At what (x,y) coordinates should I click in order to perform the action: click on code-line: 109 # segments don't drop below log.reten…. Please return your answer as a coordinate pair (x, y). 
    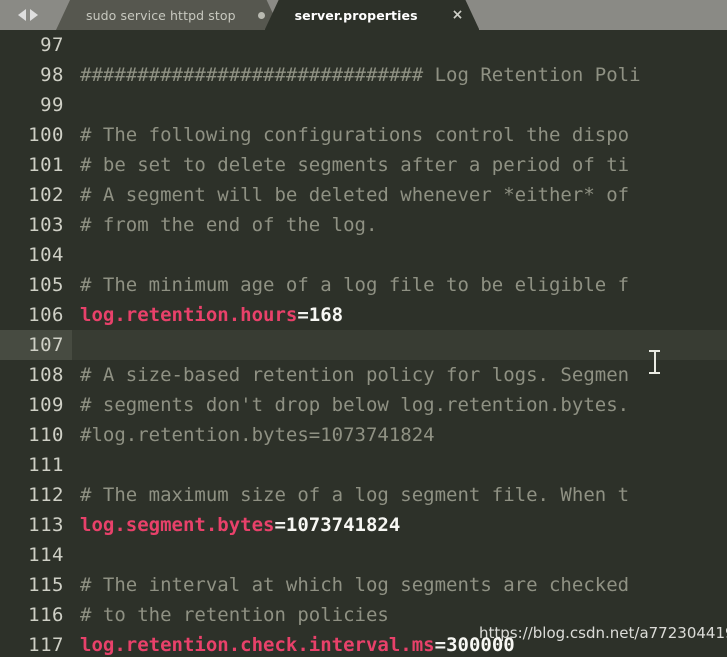
    Looking at the image, I should click on (363, 405).